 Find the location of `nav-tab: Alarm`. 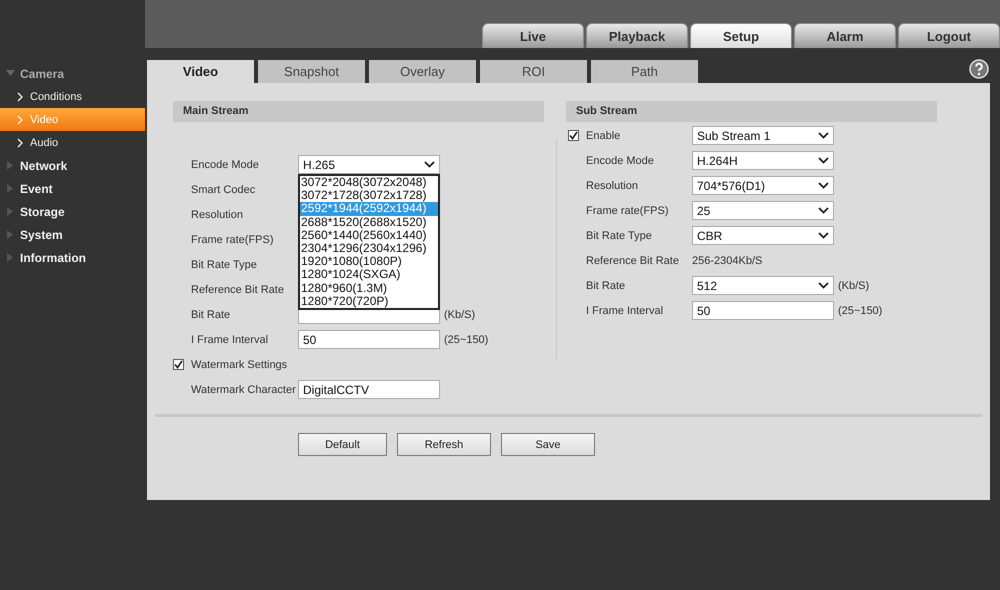

nav-tab: Alarm is located at coordinates (845, 35).